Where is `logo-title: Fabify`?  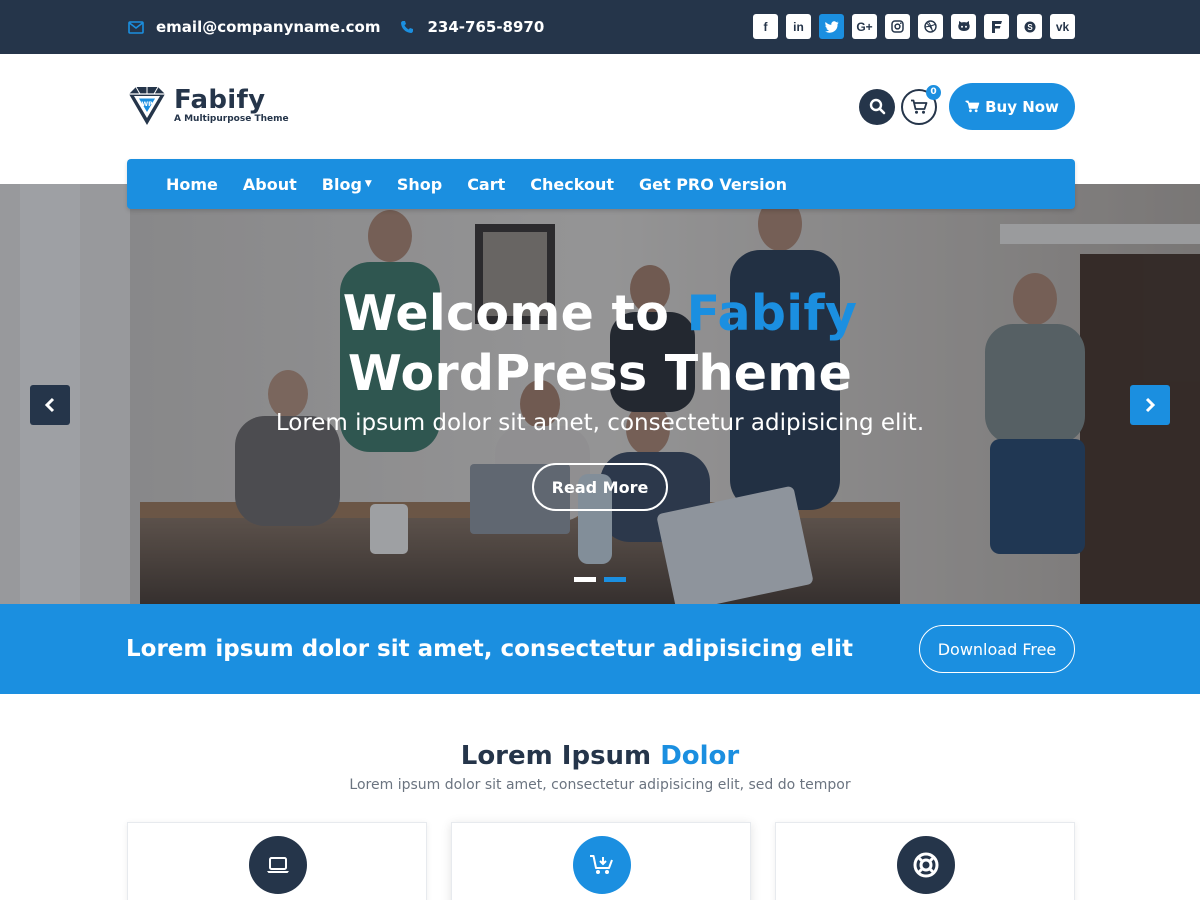
logo-title: Fabify is located at coordinates (220, 100).